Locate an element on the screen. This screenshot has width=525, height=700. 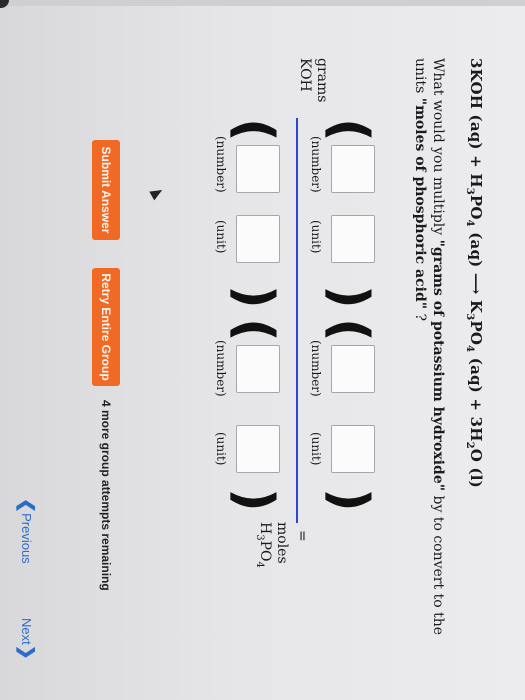
previous-link: ❮ Previous is located at coordinates (26, 531).